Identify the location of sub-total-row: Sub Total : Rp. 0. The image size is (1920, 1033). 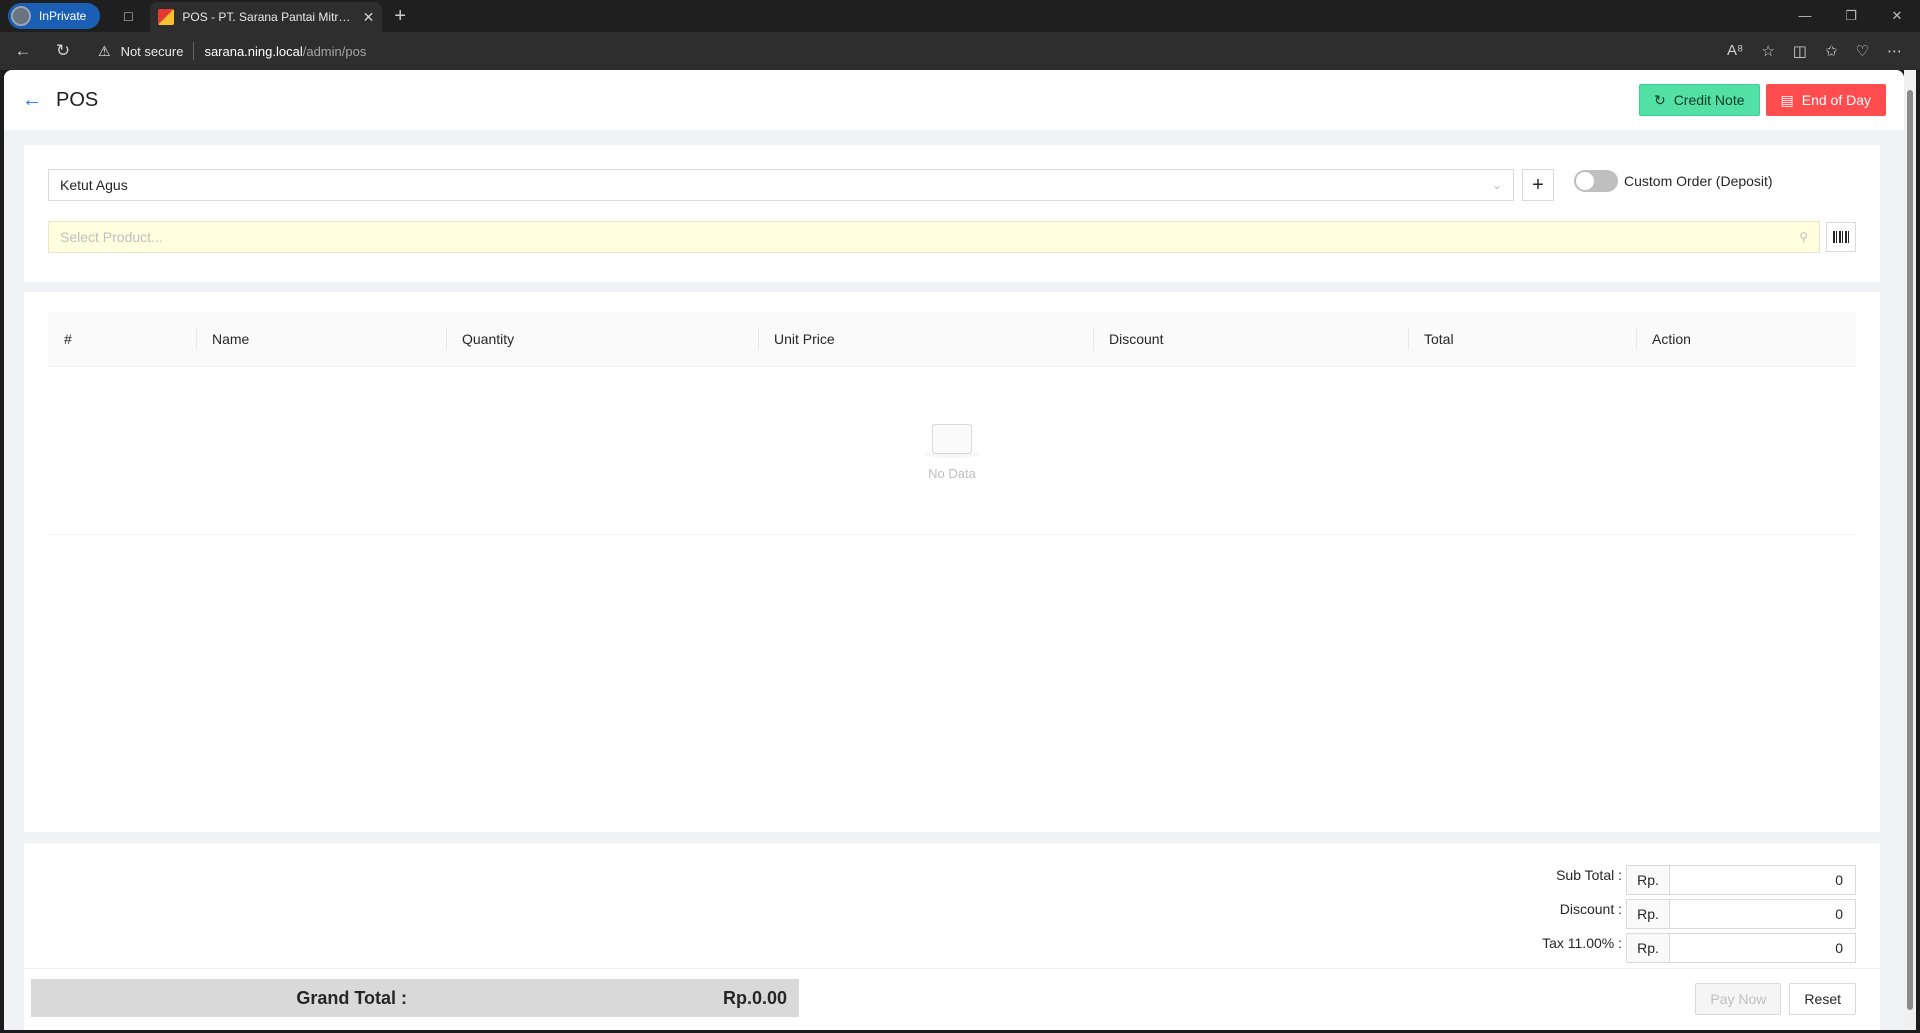
(1699, 880).